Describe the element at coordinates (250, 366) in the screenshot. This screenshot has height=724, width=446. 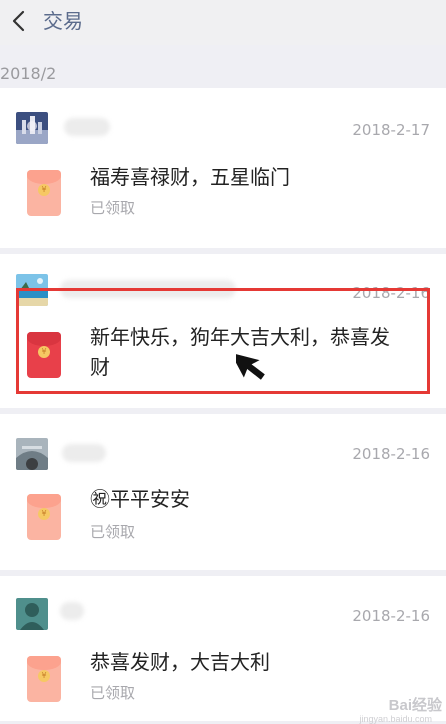
I see `mouse-cursor-icon` at that location.